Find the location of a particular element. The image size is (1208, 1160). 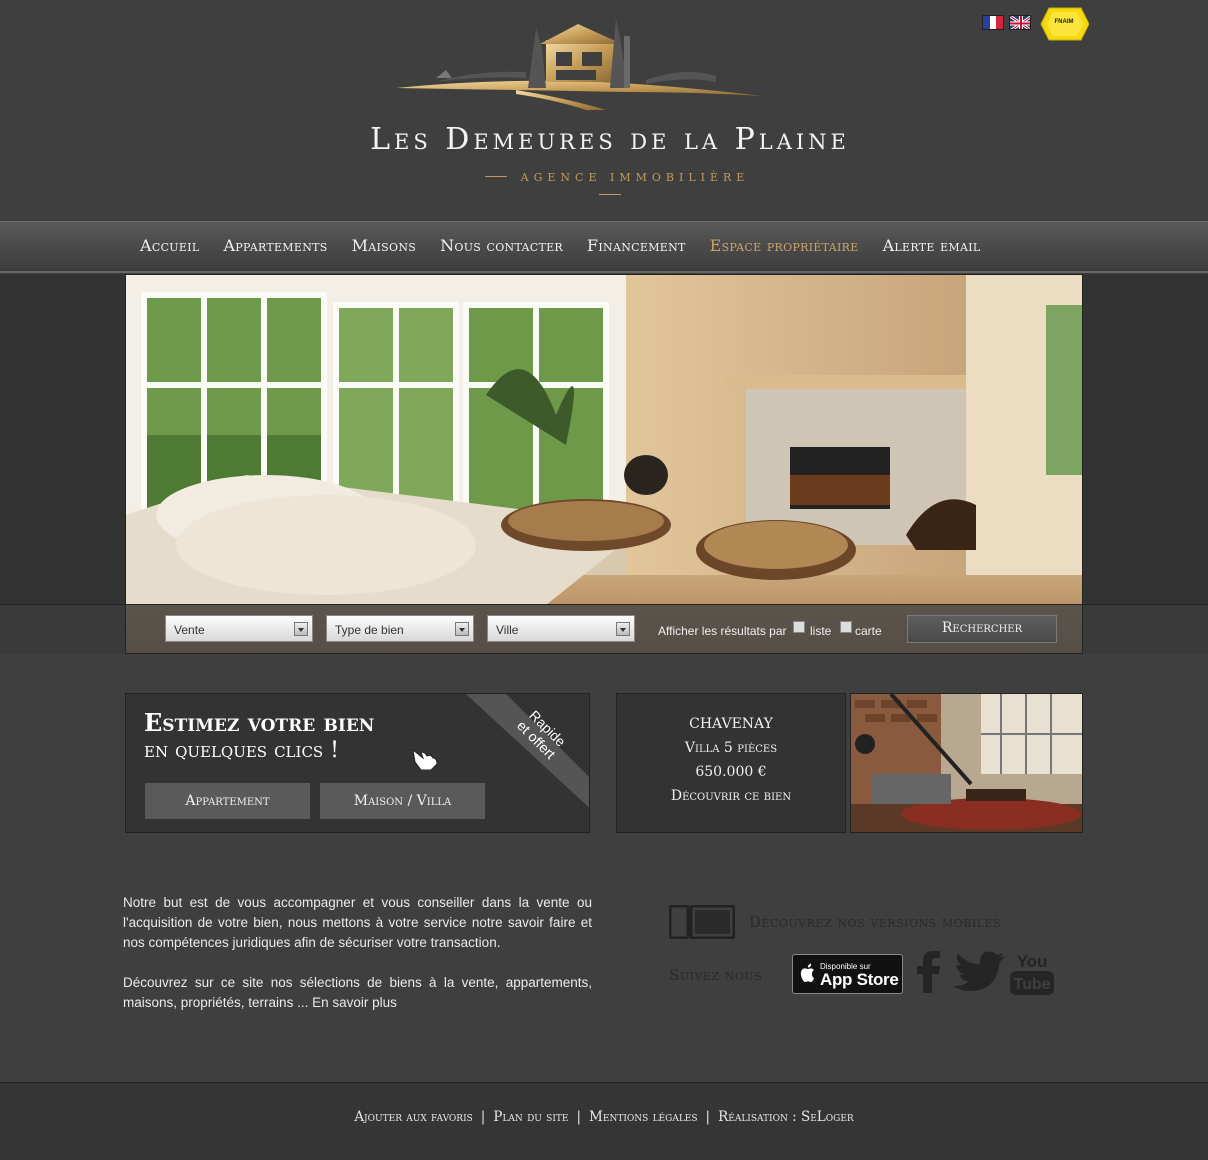

apple-icon is located at coordinates (807, 972).